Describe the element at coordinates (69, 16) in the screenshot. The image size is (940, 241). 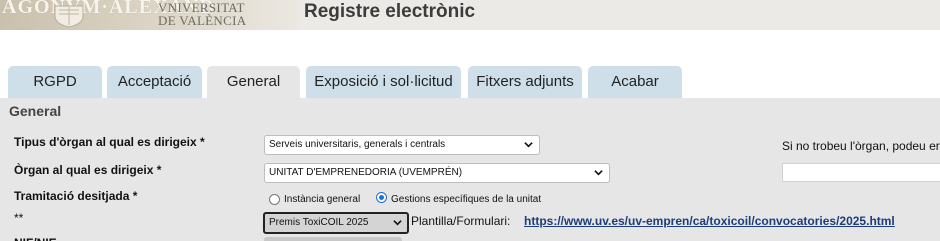
I see `crest-icon` at that location.